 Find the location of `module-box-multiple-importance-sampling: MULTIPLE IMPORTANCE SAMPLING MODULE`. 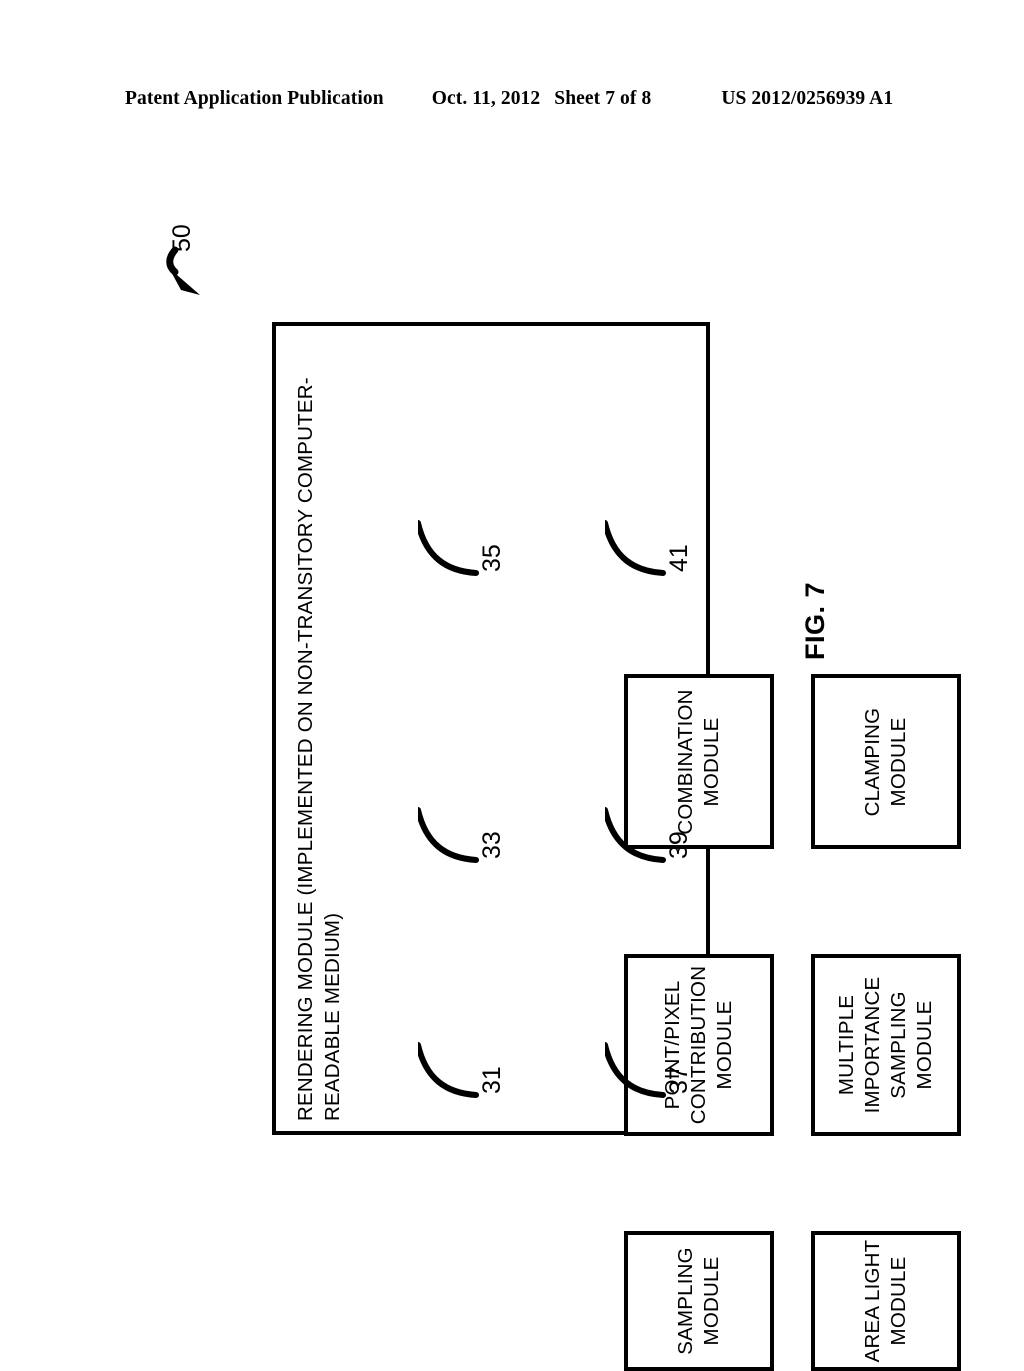

module-box-multiple-importance-sampling: MULTIPLE IMPORTANCE SAMPLING MODULE is located at coordinates (886, 1045).